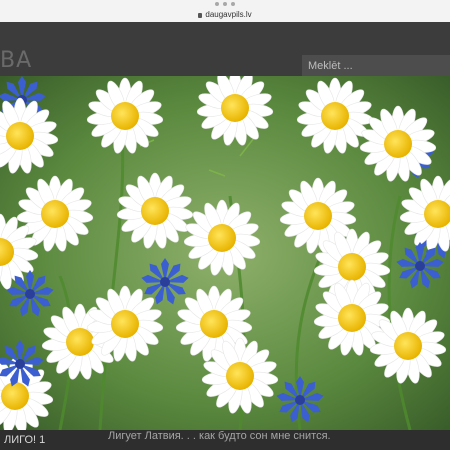 Image resolution: width=450 pixels, height=450 pixels. I want to click on search-input, so click(376, 66).